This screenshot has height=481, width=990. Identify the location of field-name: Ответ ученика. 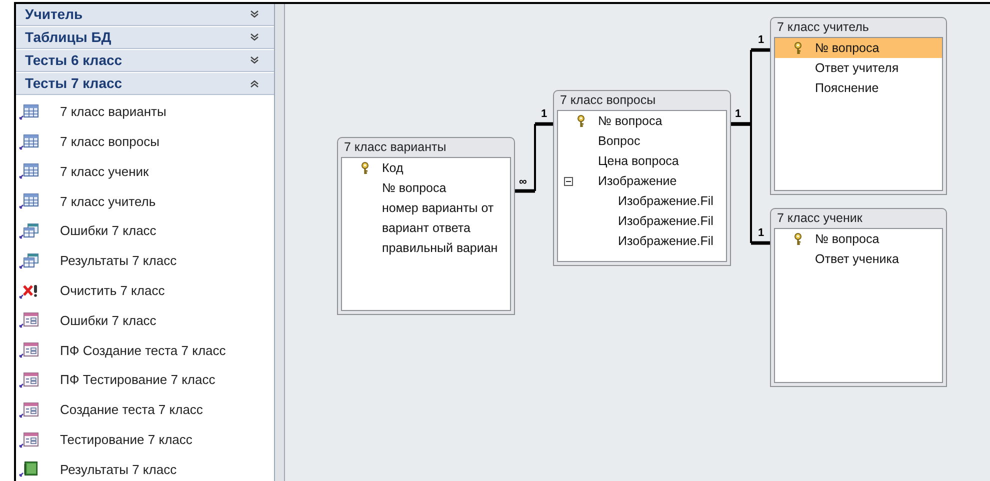
(857, 259).